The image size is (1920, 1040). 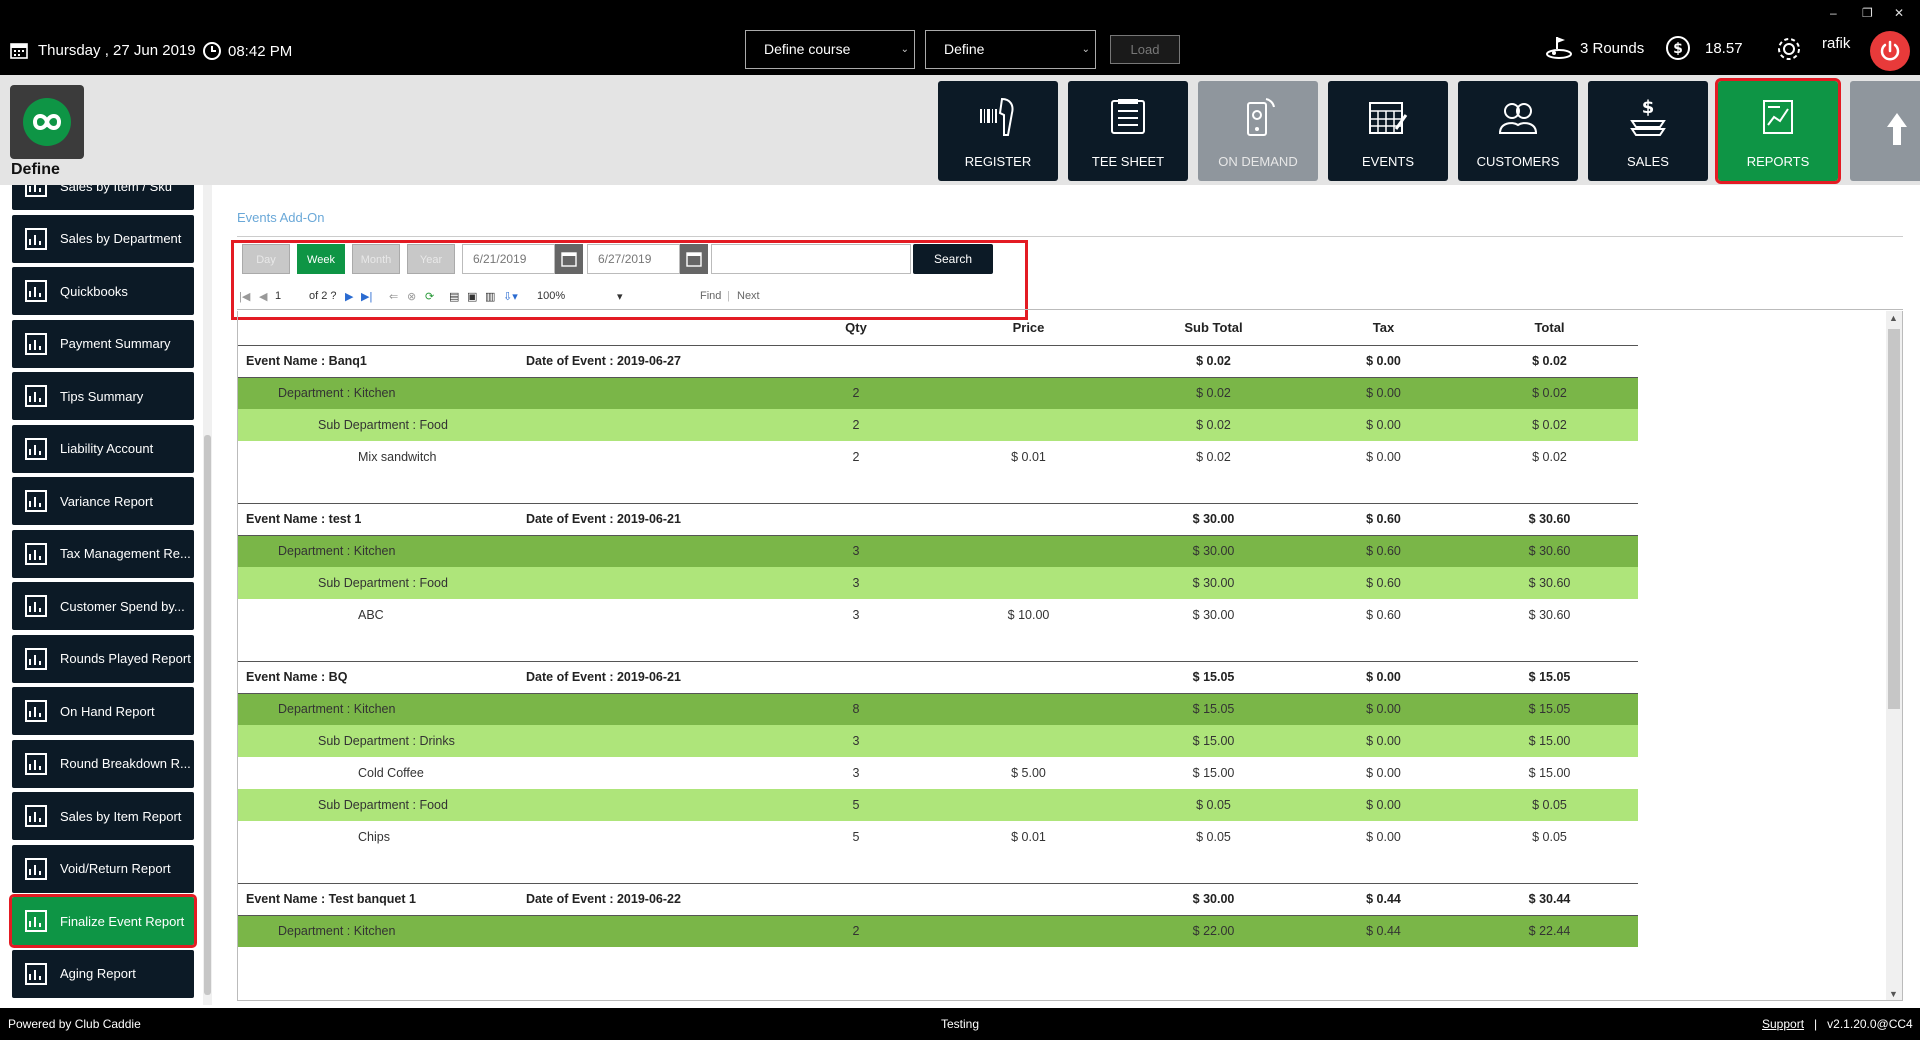 I want to click on balance-display: $ 18.57, so click(x=1704, y=48).